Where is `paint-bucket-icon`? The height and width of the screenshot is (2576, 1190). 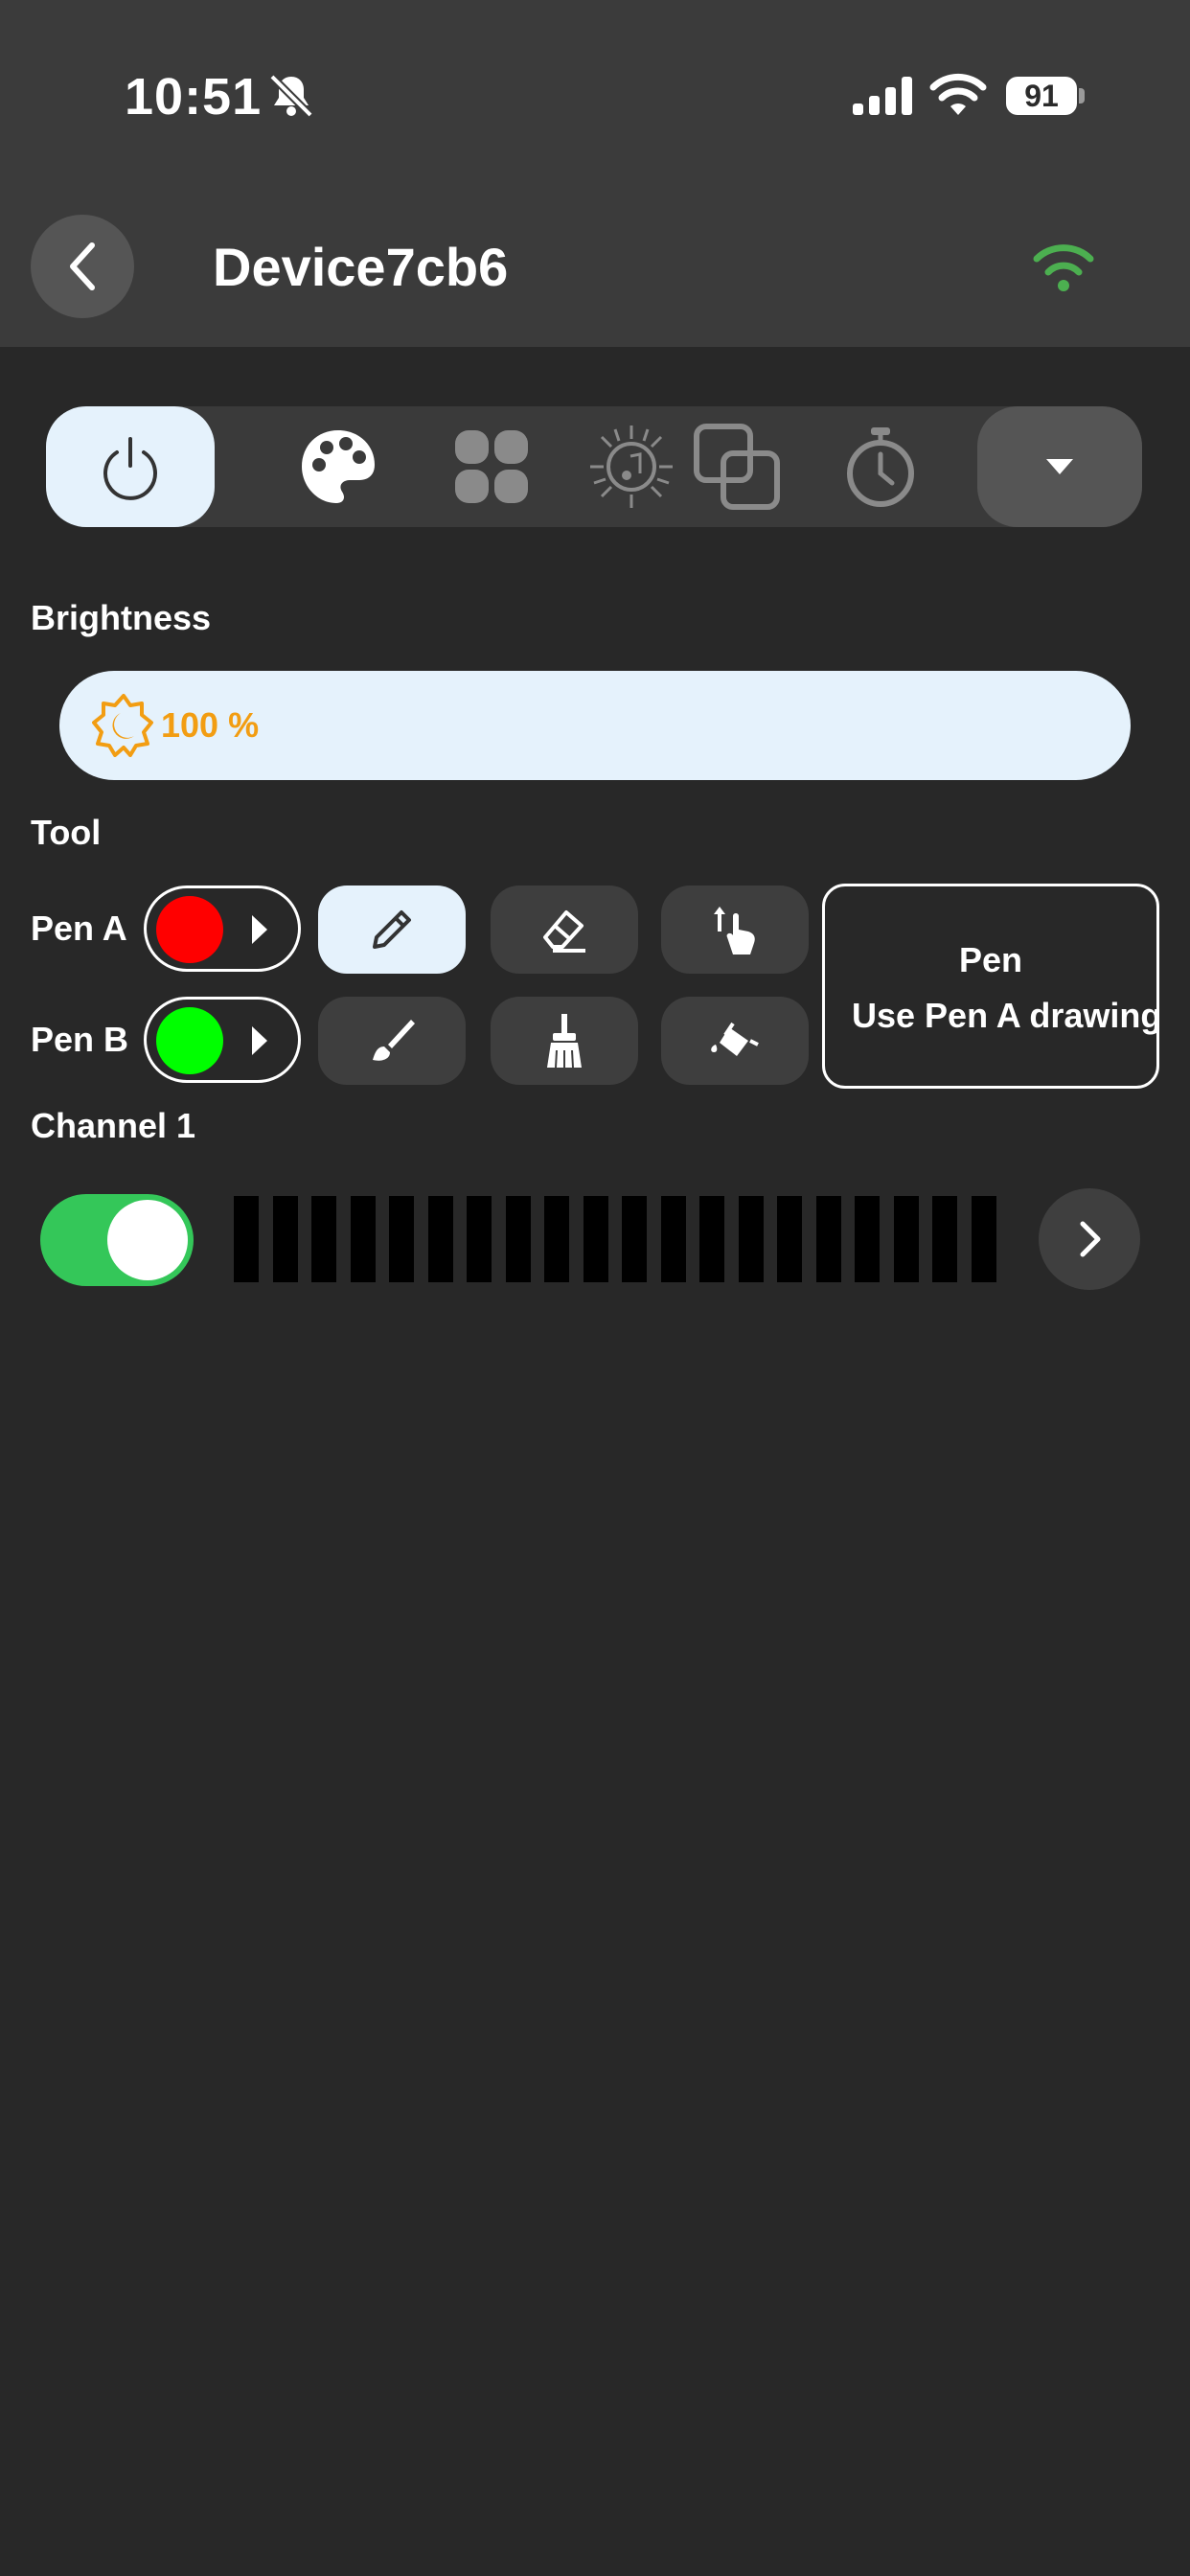 paint-bucket-icon is located at coordinates (735, 1039).